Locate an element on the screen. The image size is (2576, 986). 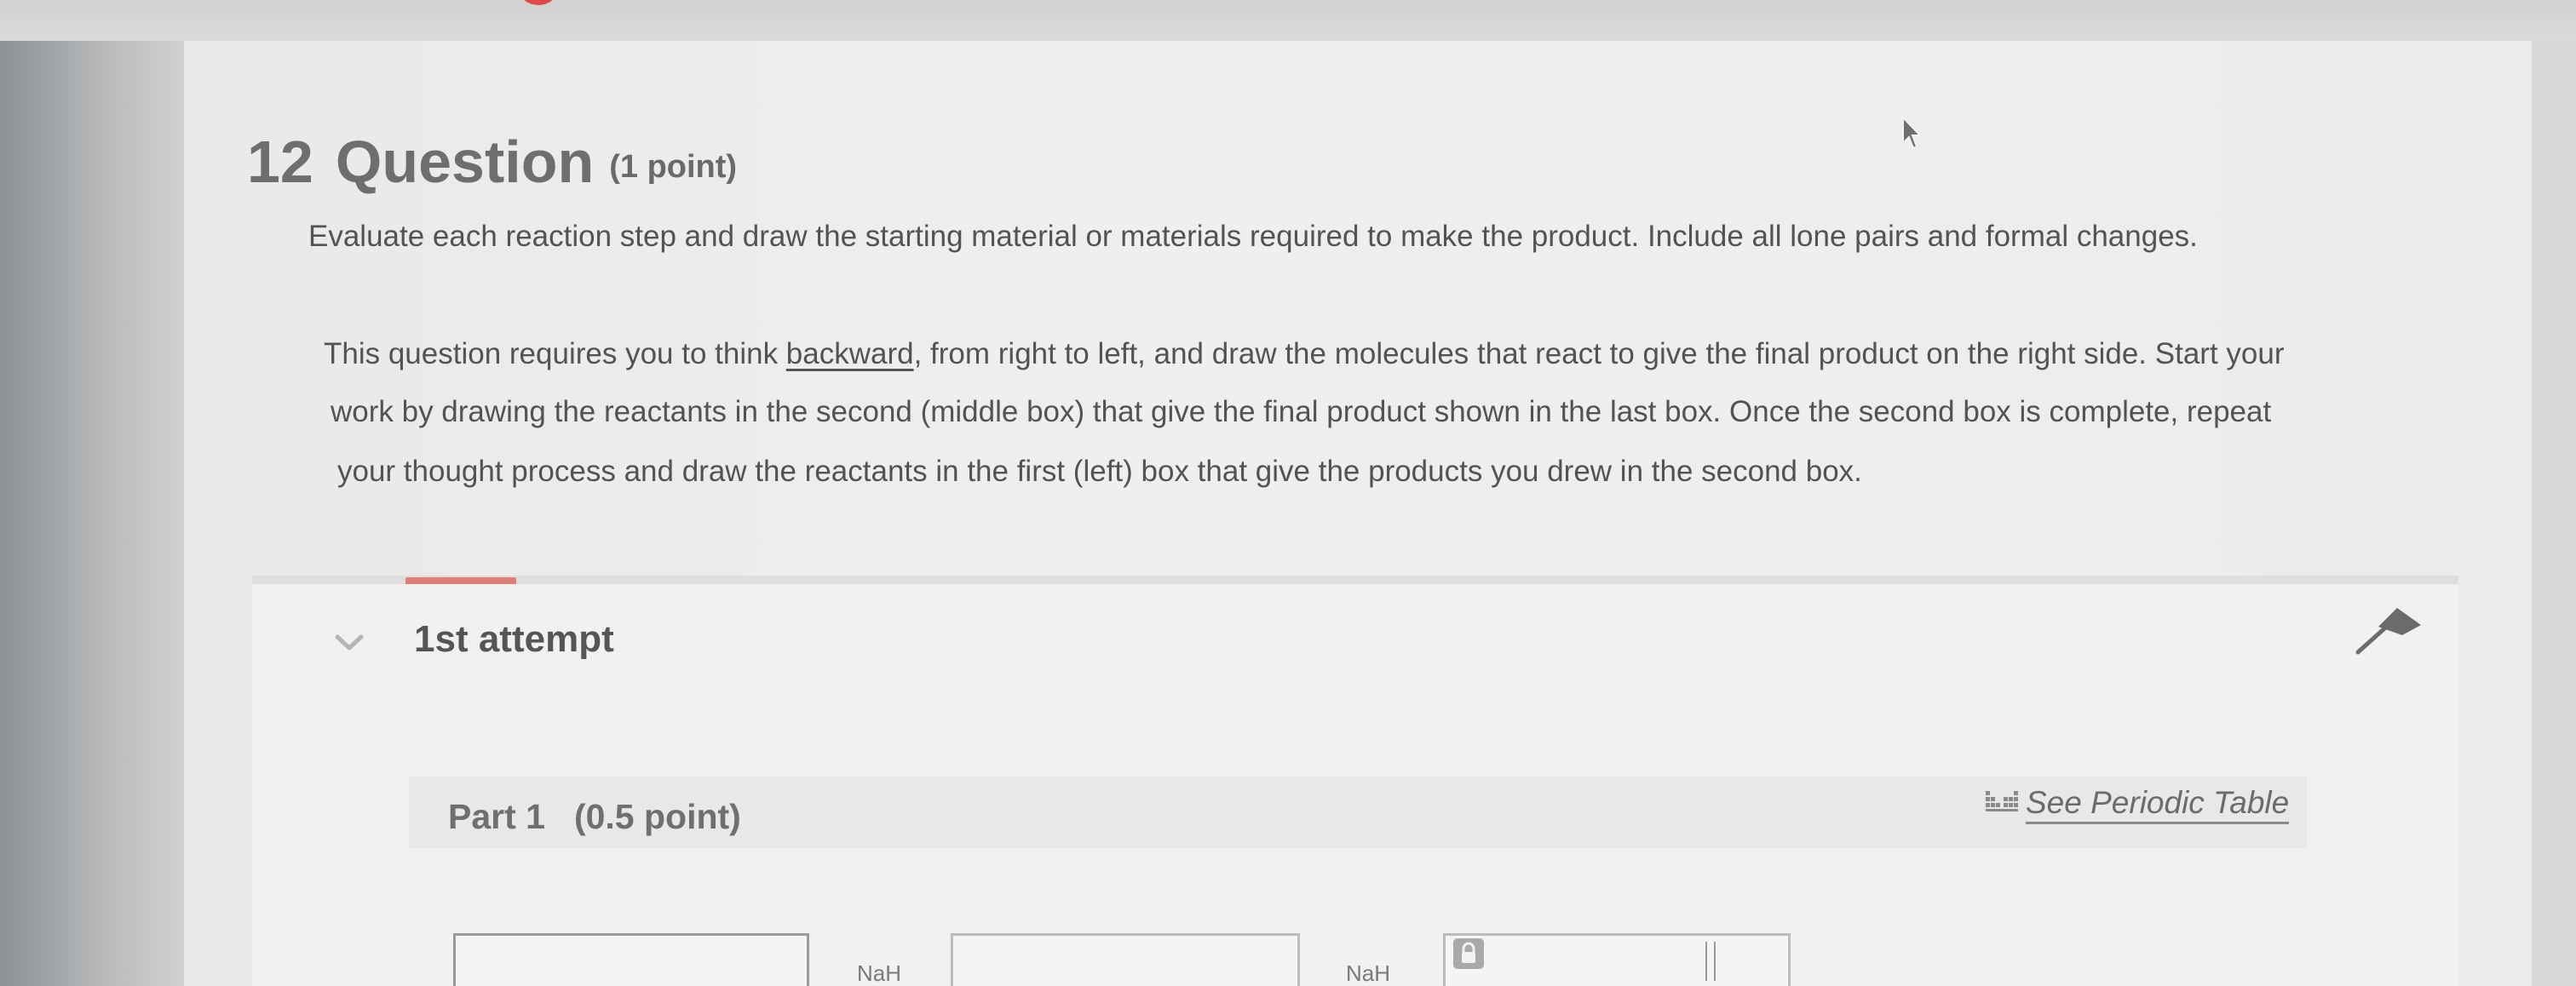
text-cursor is located at coordinates (1711, 961).